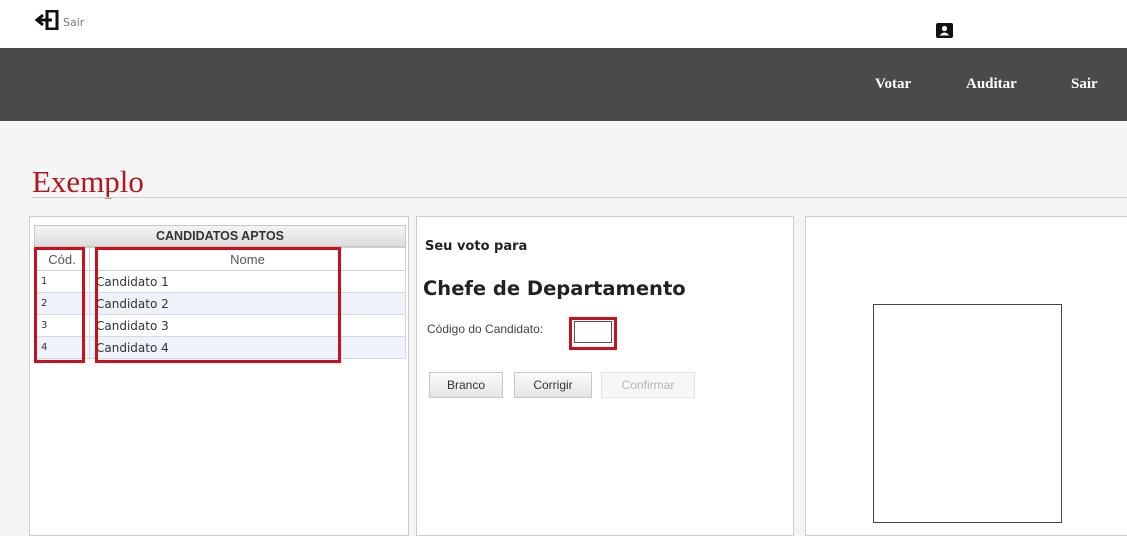  What do you see at coordinates (967, 413) in the screenshot?
I see `candidate-photo-frame` at bounding box center [967, 413].